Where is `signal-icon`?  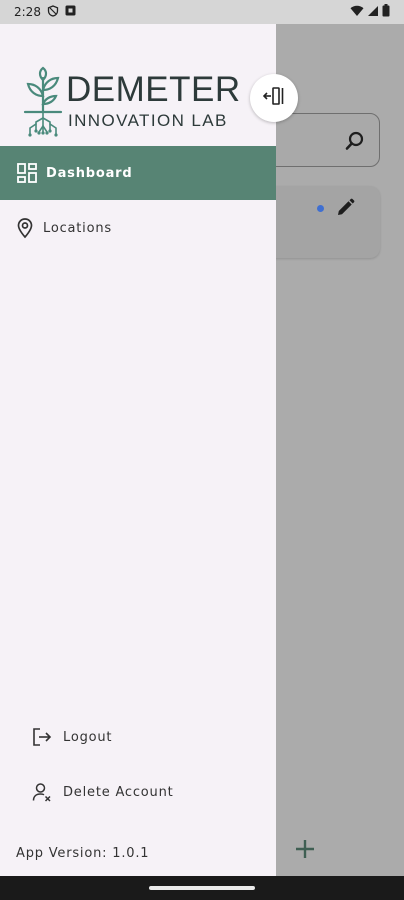 signal-icon is located at coordinates (373, 12).